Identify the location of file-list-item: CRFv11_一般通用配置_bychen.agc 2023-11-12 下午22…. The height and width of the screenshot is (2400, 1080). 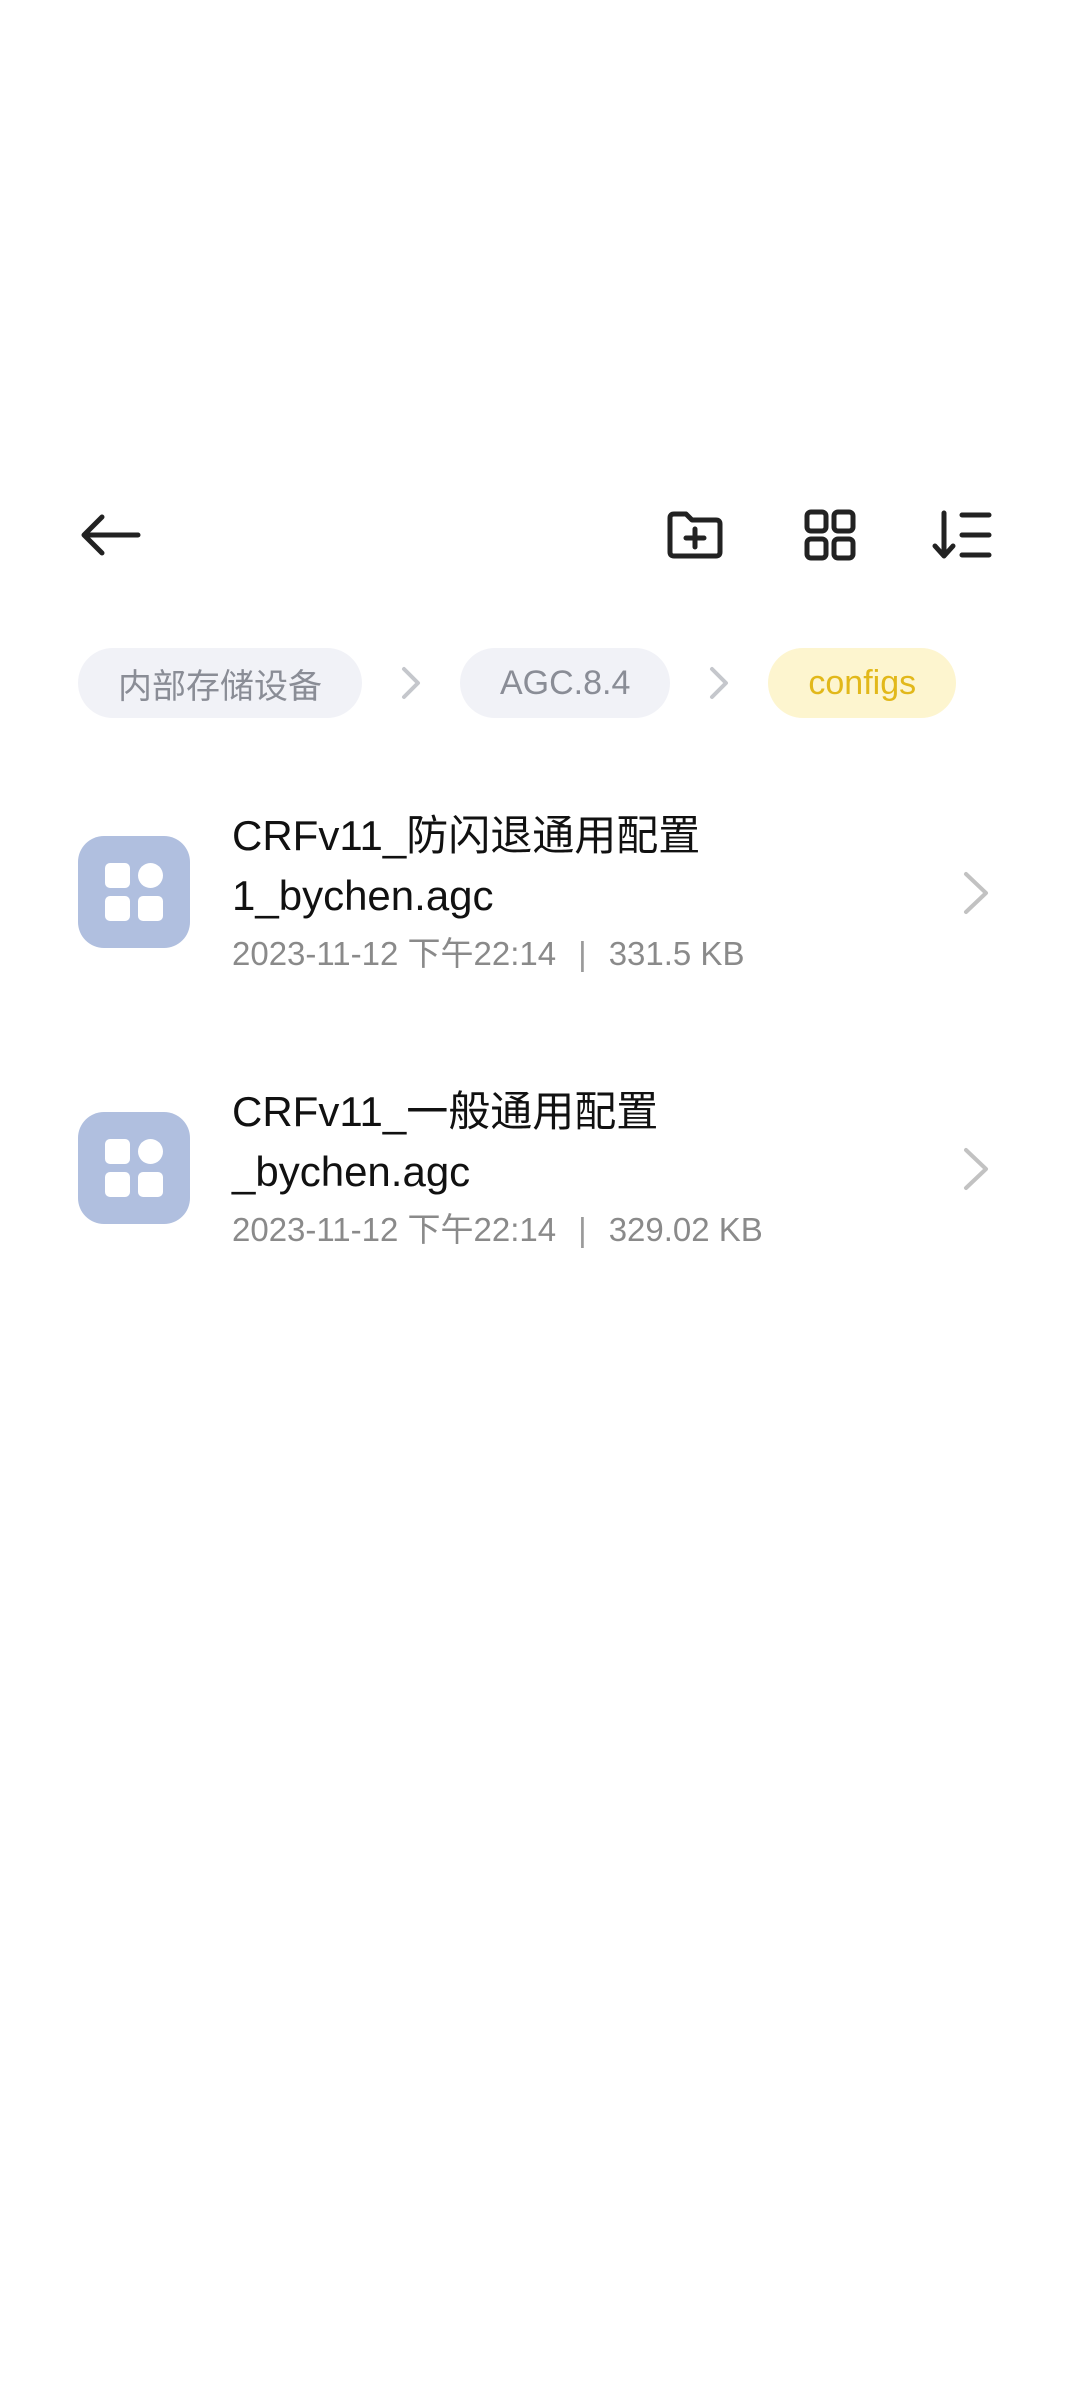
(540, 1184).